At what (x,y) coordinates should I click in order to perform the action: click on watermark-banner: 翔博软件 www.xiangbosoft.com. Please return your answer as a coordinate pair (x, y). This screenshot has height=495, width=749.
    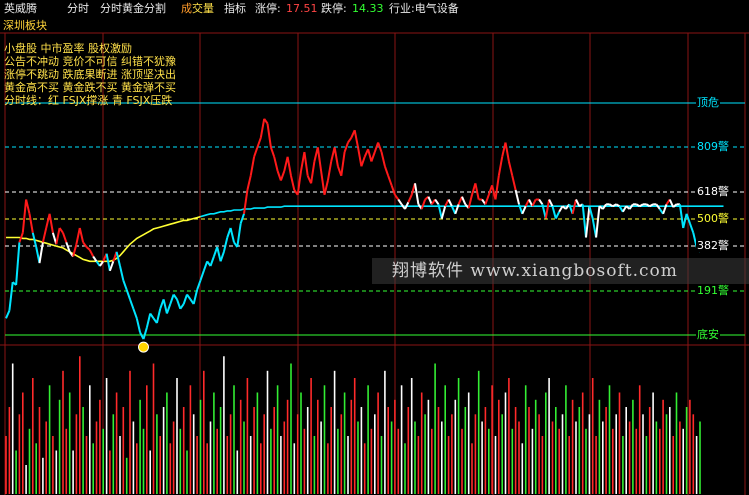
    Looking at the image, I should click on (560, 271).